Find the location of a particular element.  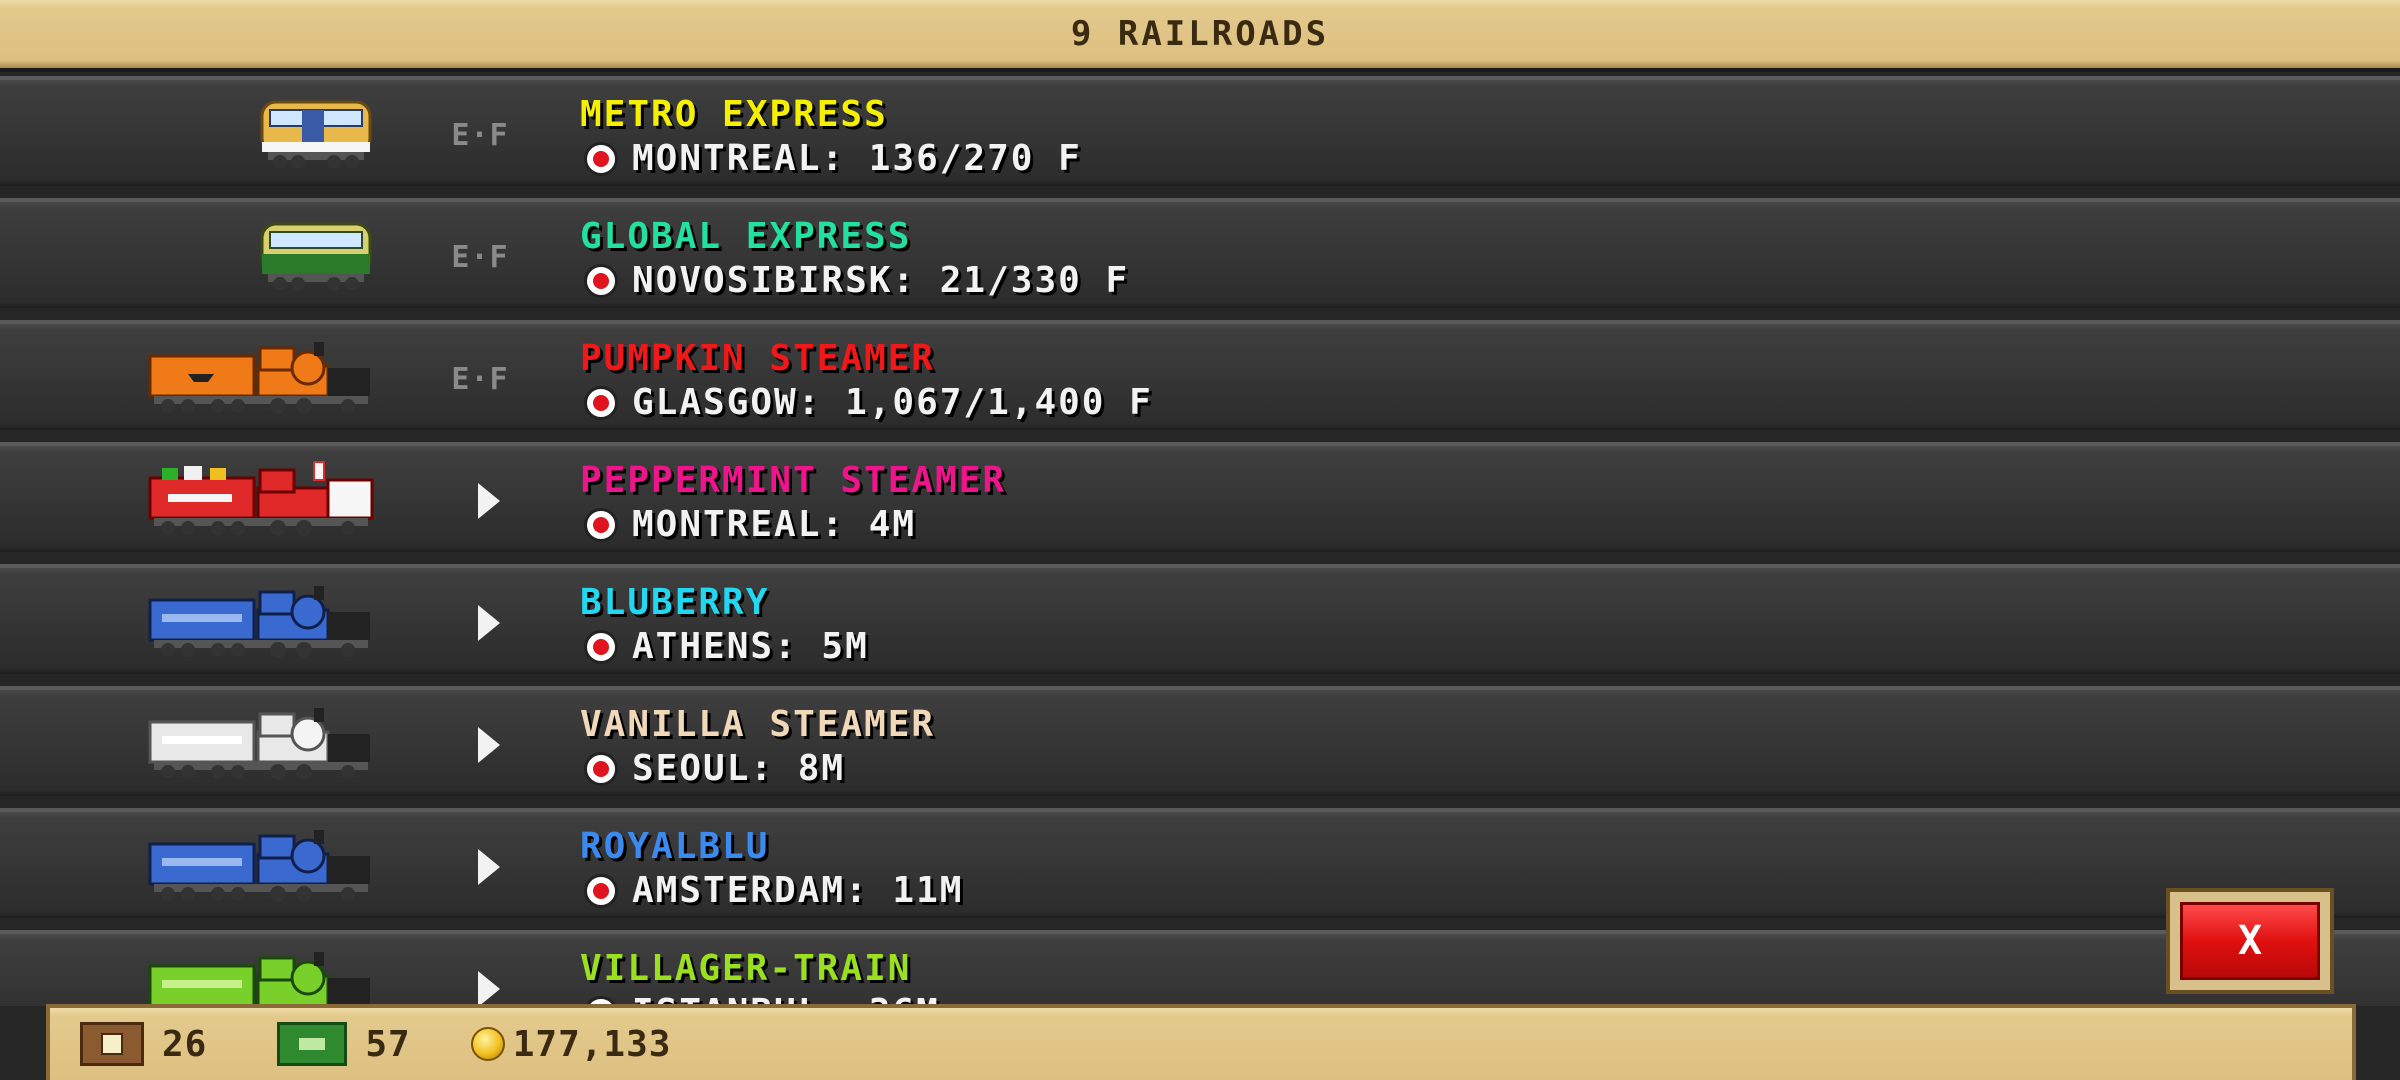

coins-stat: 177,133 is located at coordinates (571, 1044).